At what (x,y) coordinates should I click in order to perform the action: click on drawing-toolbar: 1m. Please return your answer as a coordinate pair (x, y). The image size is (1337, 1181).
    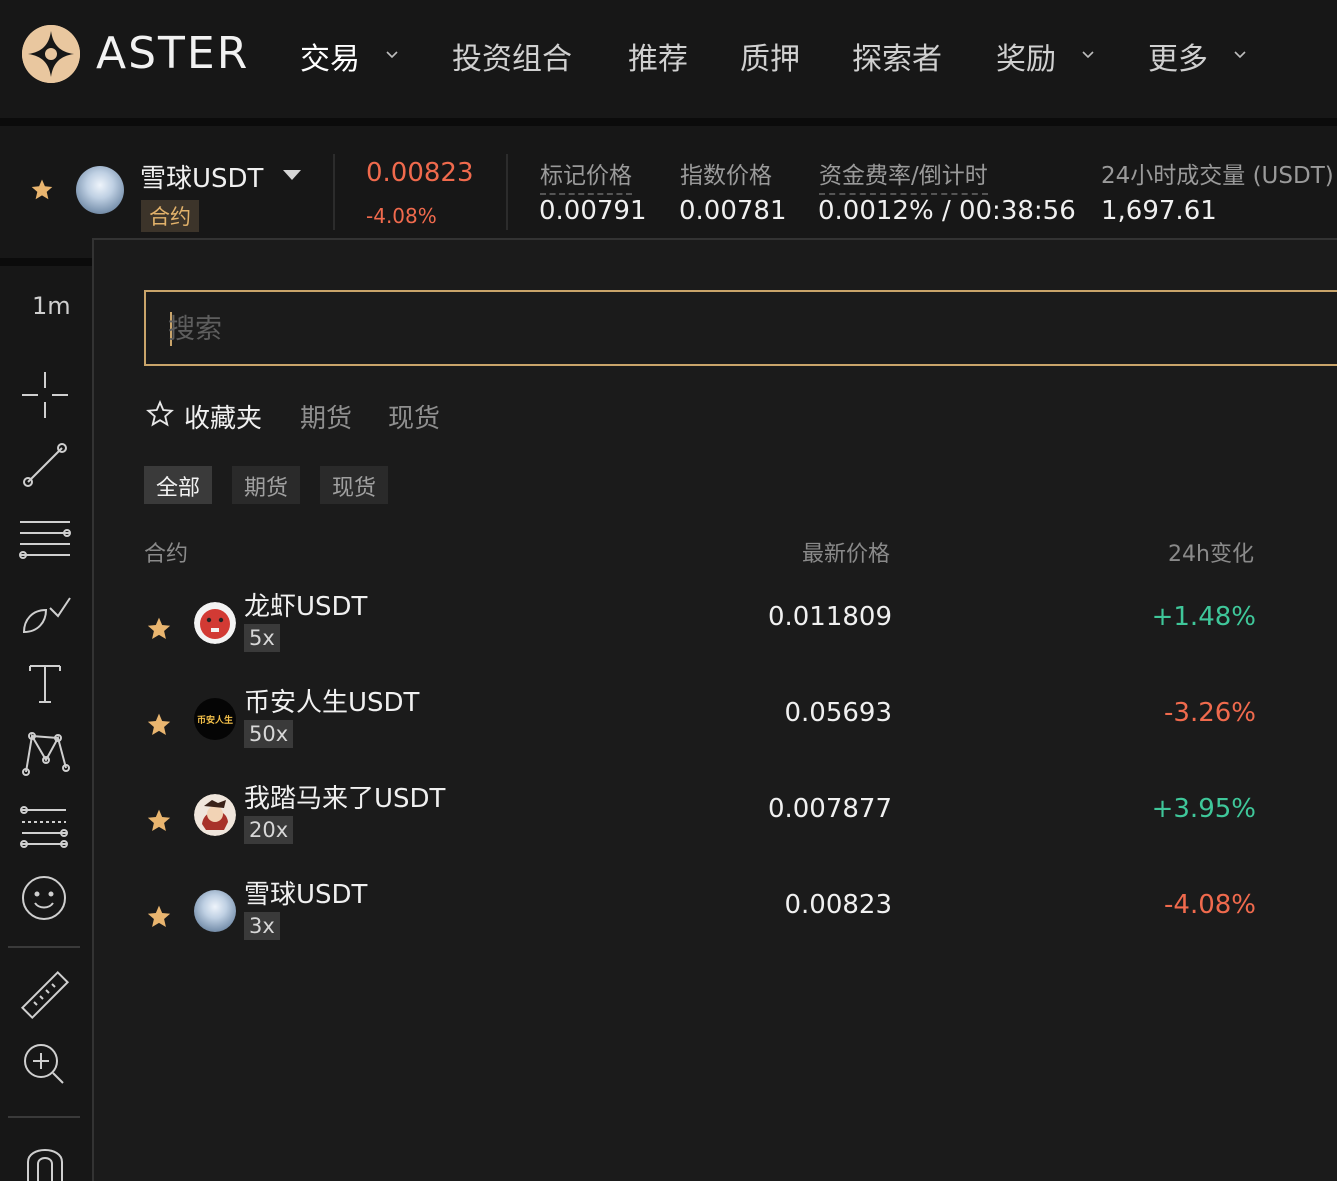
    Looking at the image, I should click on (46, 723).